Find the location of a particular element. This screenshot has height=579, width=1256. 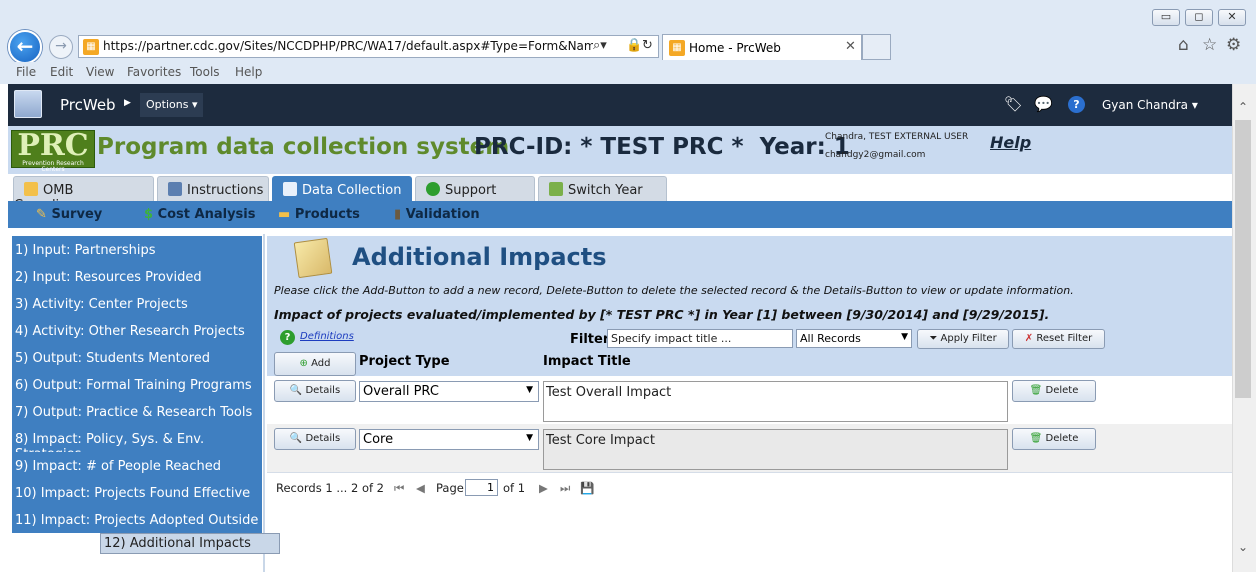

tag-icon: 🏷 is located at coordinates (1013, 104).